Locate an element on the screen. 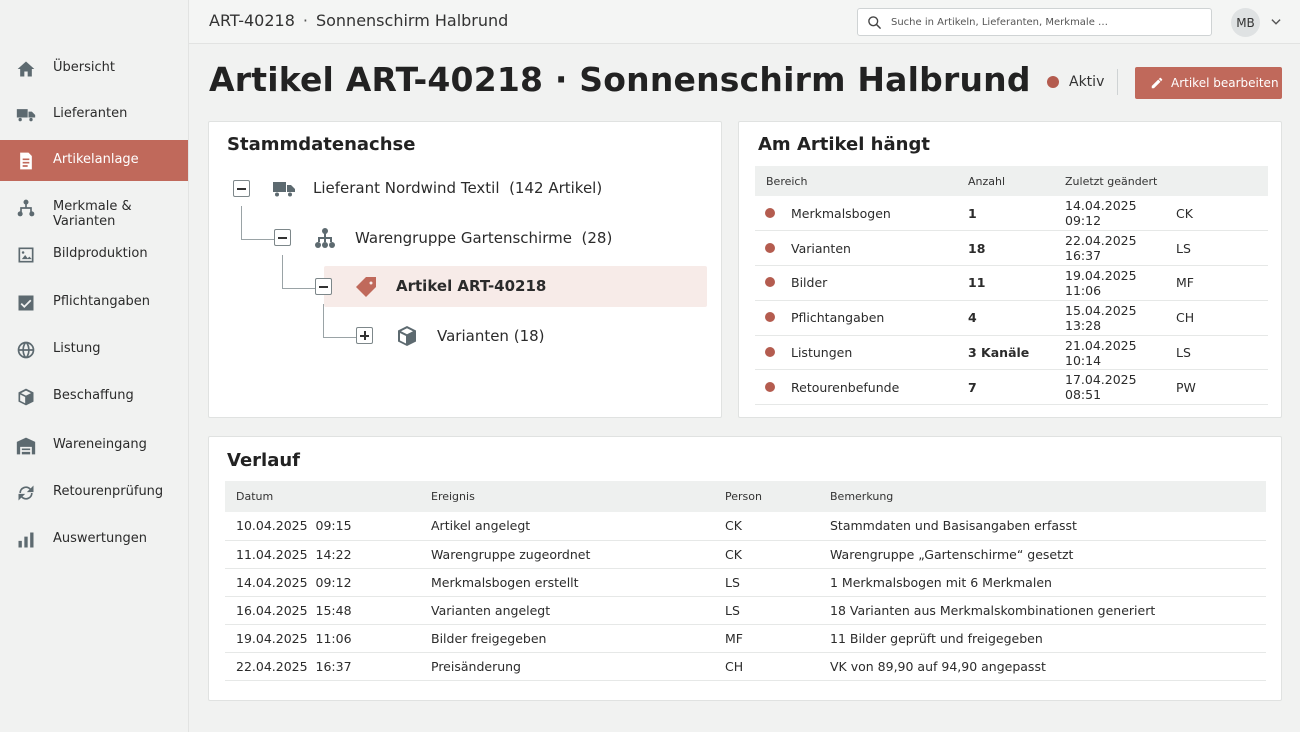  sidebar-item-label: Merkmale & Varianten is located at coordinates (92, 214).